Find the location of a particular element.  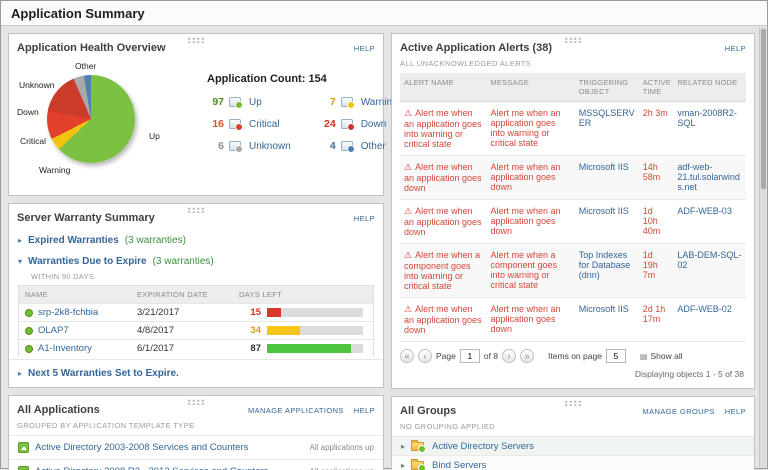

up-status-icon is located at coordinates (29, 349).